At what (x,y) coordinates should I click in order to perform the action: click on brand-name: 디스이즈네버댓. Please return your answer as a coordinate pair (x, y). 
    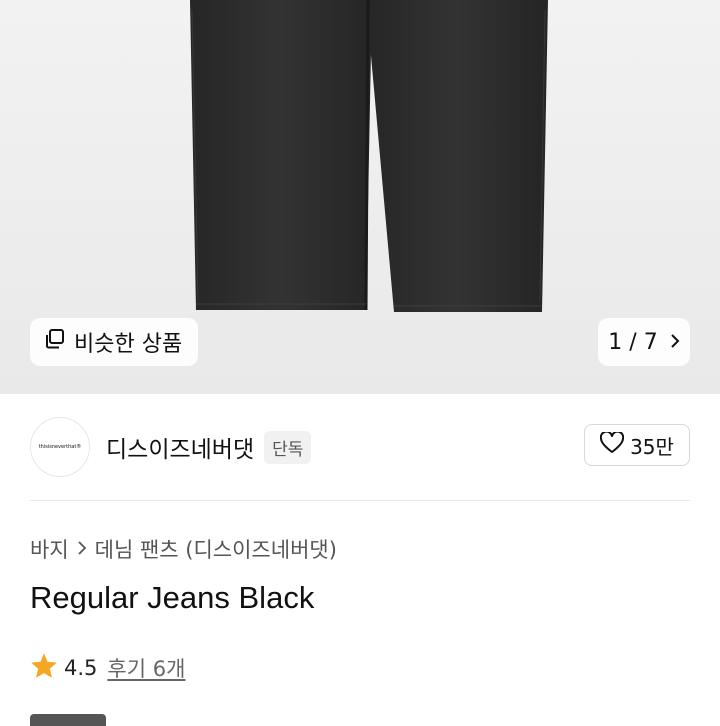
    Looking at the image, I should click on (180, 447).